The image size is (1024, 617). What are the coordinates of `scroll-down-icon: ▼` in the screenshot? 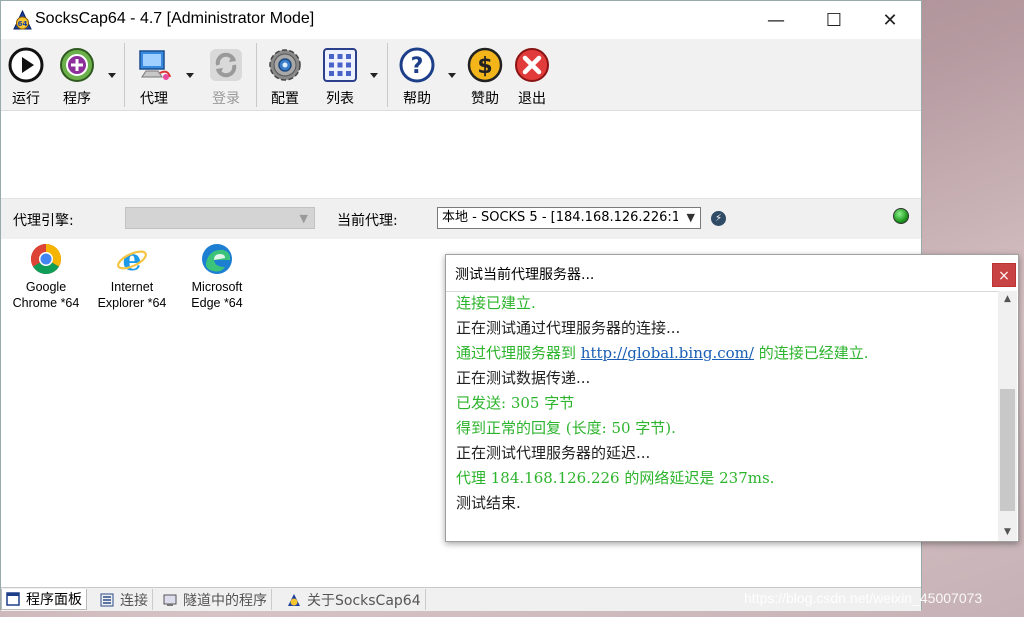 It's located at (1007, 532).